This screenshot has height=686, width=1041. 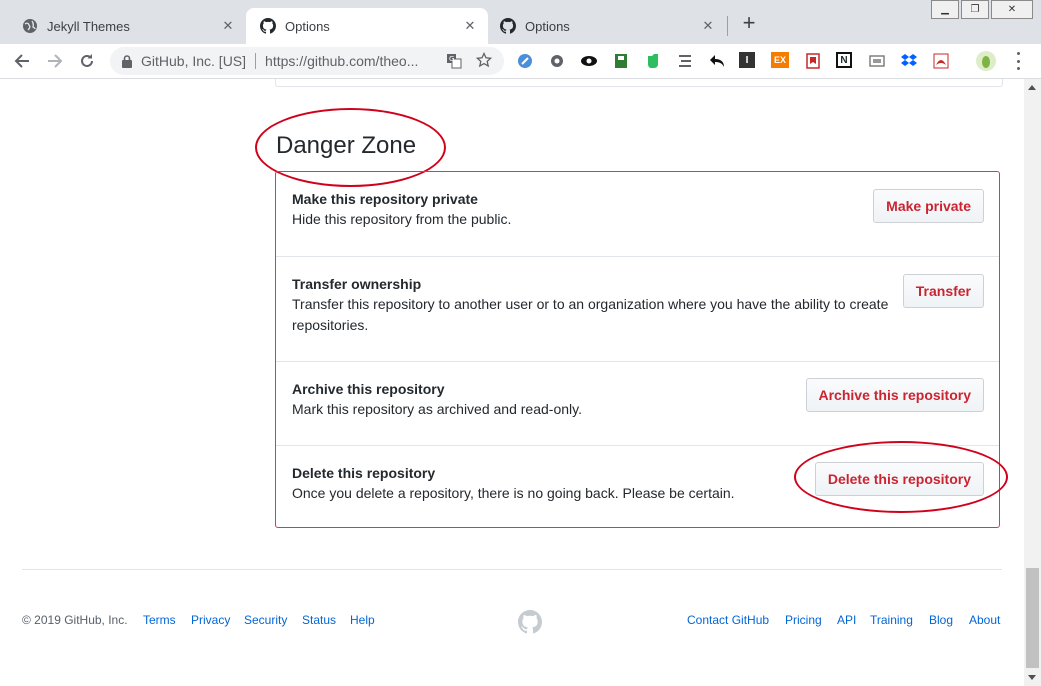 I want to click on extension-gear-icon, so click(x=557, y=61).